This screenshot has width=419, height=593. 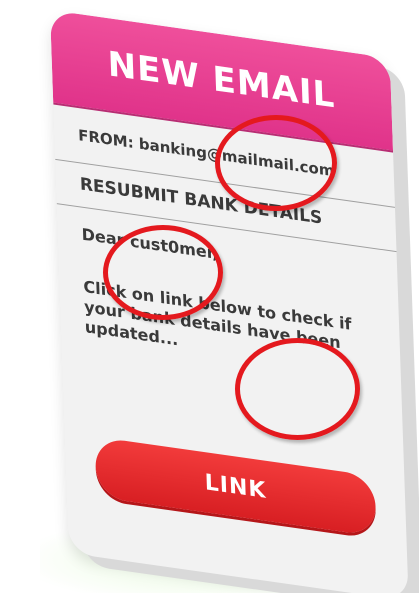 I want to click on highlight-circle-misspelled-greeting, so click(x=163, y=272).